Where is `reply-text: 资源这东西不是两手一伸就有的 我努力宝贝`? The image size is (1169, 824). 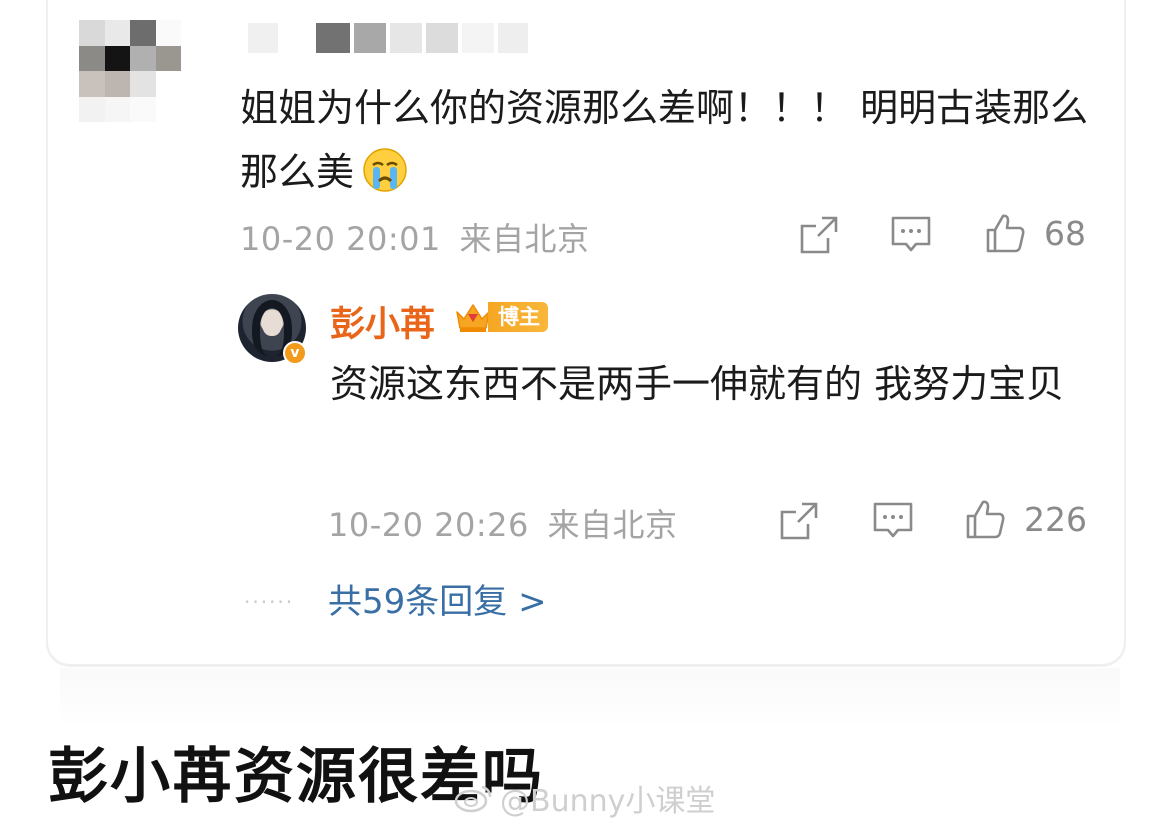 reply-text: 资源这东西不是两手一伸就有的 我努力宝贝 is located at coordinates (697, 384).